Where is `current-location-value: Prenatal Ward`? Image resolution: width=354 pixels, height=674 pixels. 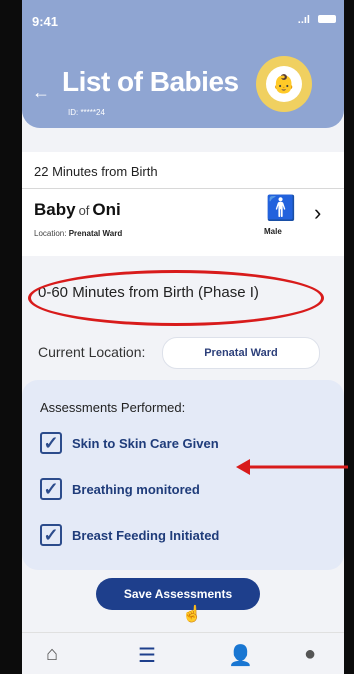
current-location-value: Prenatal Ward is located at coordinates (241, 353).